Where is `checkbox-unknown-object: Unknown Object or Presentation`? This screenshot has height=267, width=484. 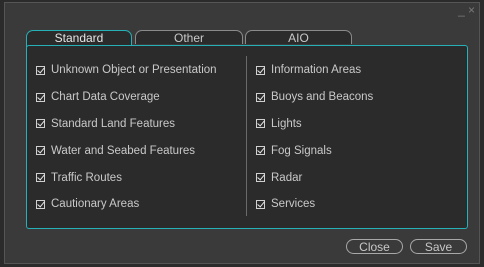 checkbox-unknown-object: Unknown Object or Presentation is located at coordinates (126, 70).